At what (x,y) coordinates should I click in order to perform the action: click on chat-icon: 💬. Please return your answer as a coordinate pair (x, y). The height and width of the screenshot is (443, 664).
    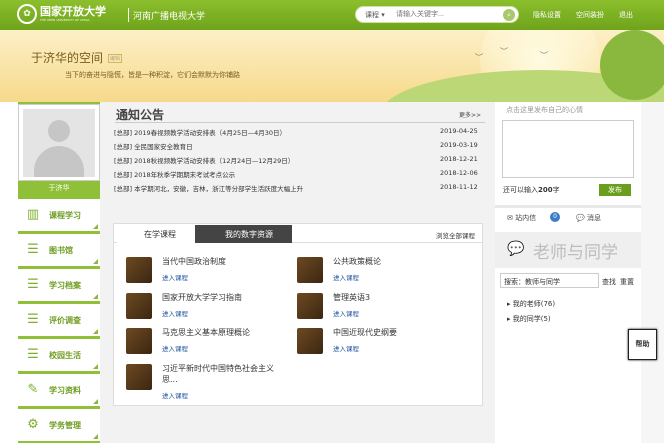
    Looking at the image, I should click on (580, 218).